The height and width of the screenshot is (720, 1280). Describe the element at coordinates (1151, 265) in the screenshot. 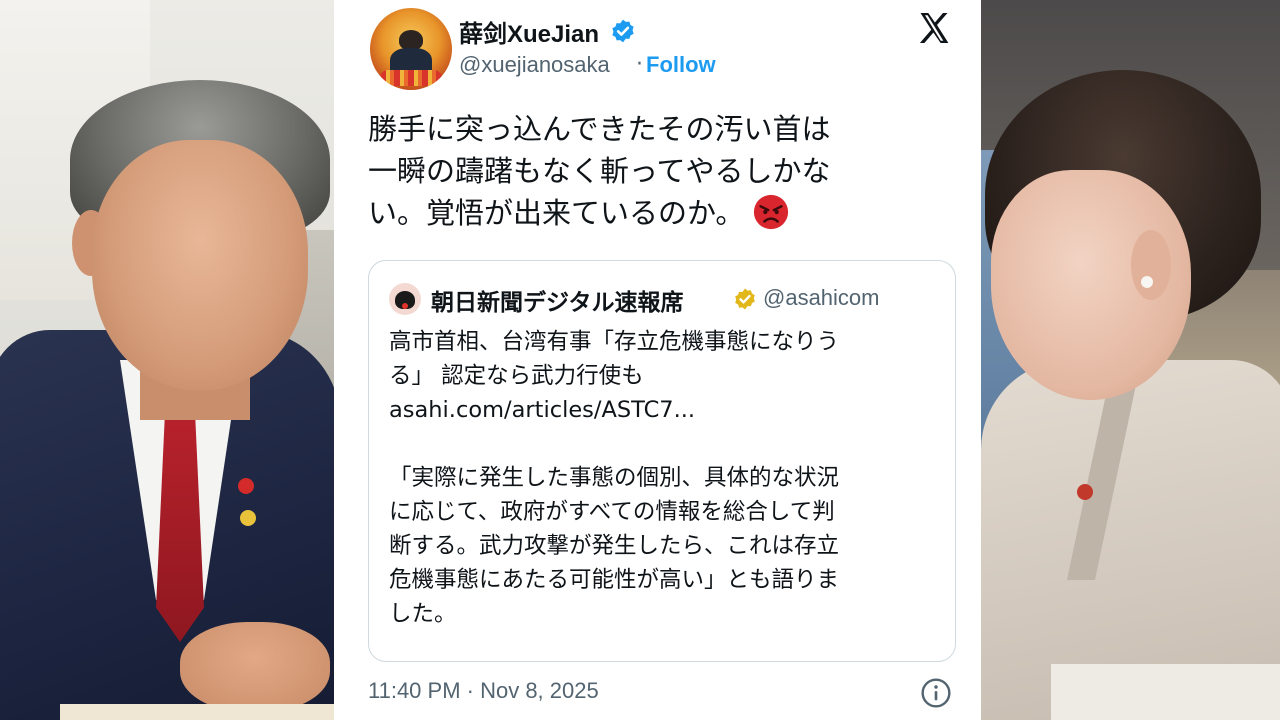

I see `ear` at that location.